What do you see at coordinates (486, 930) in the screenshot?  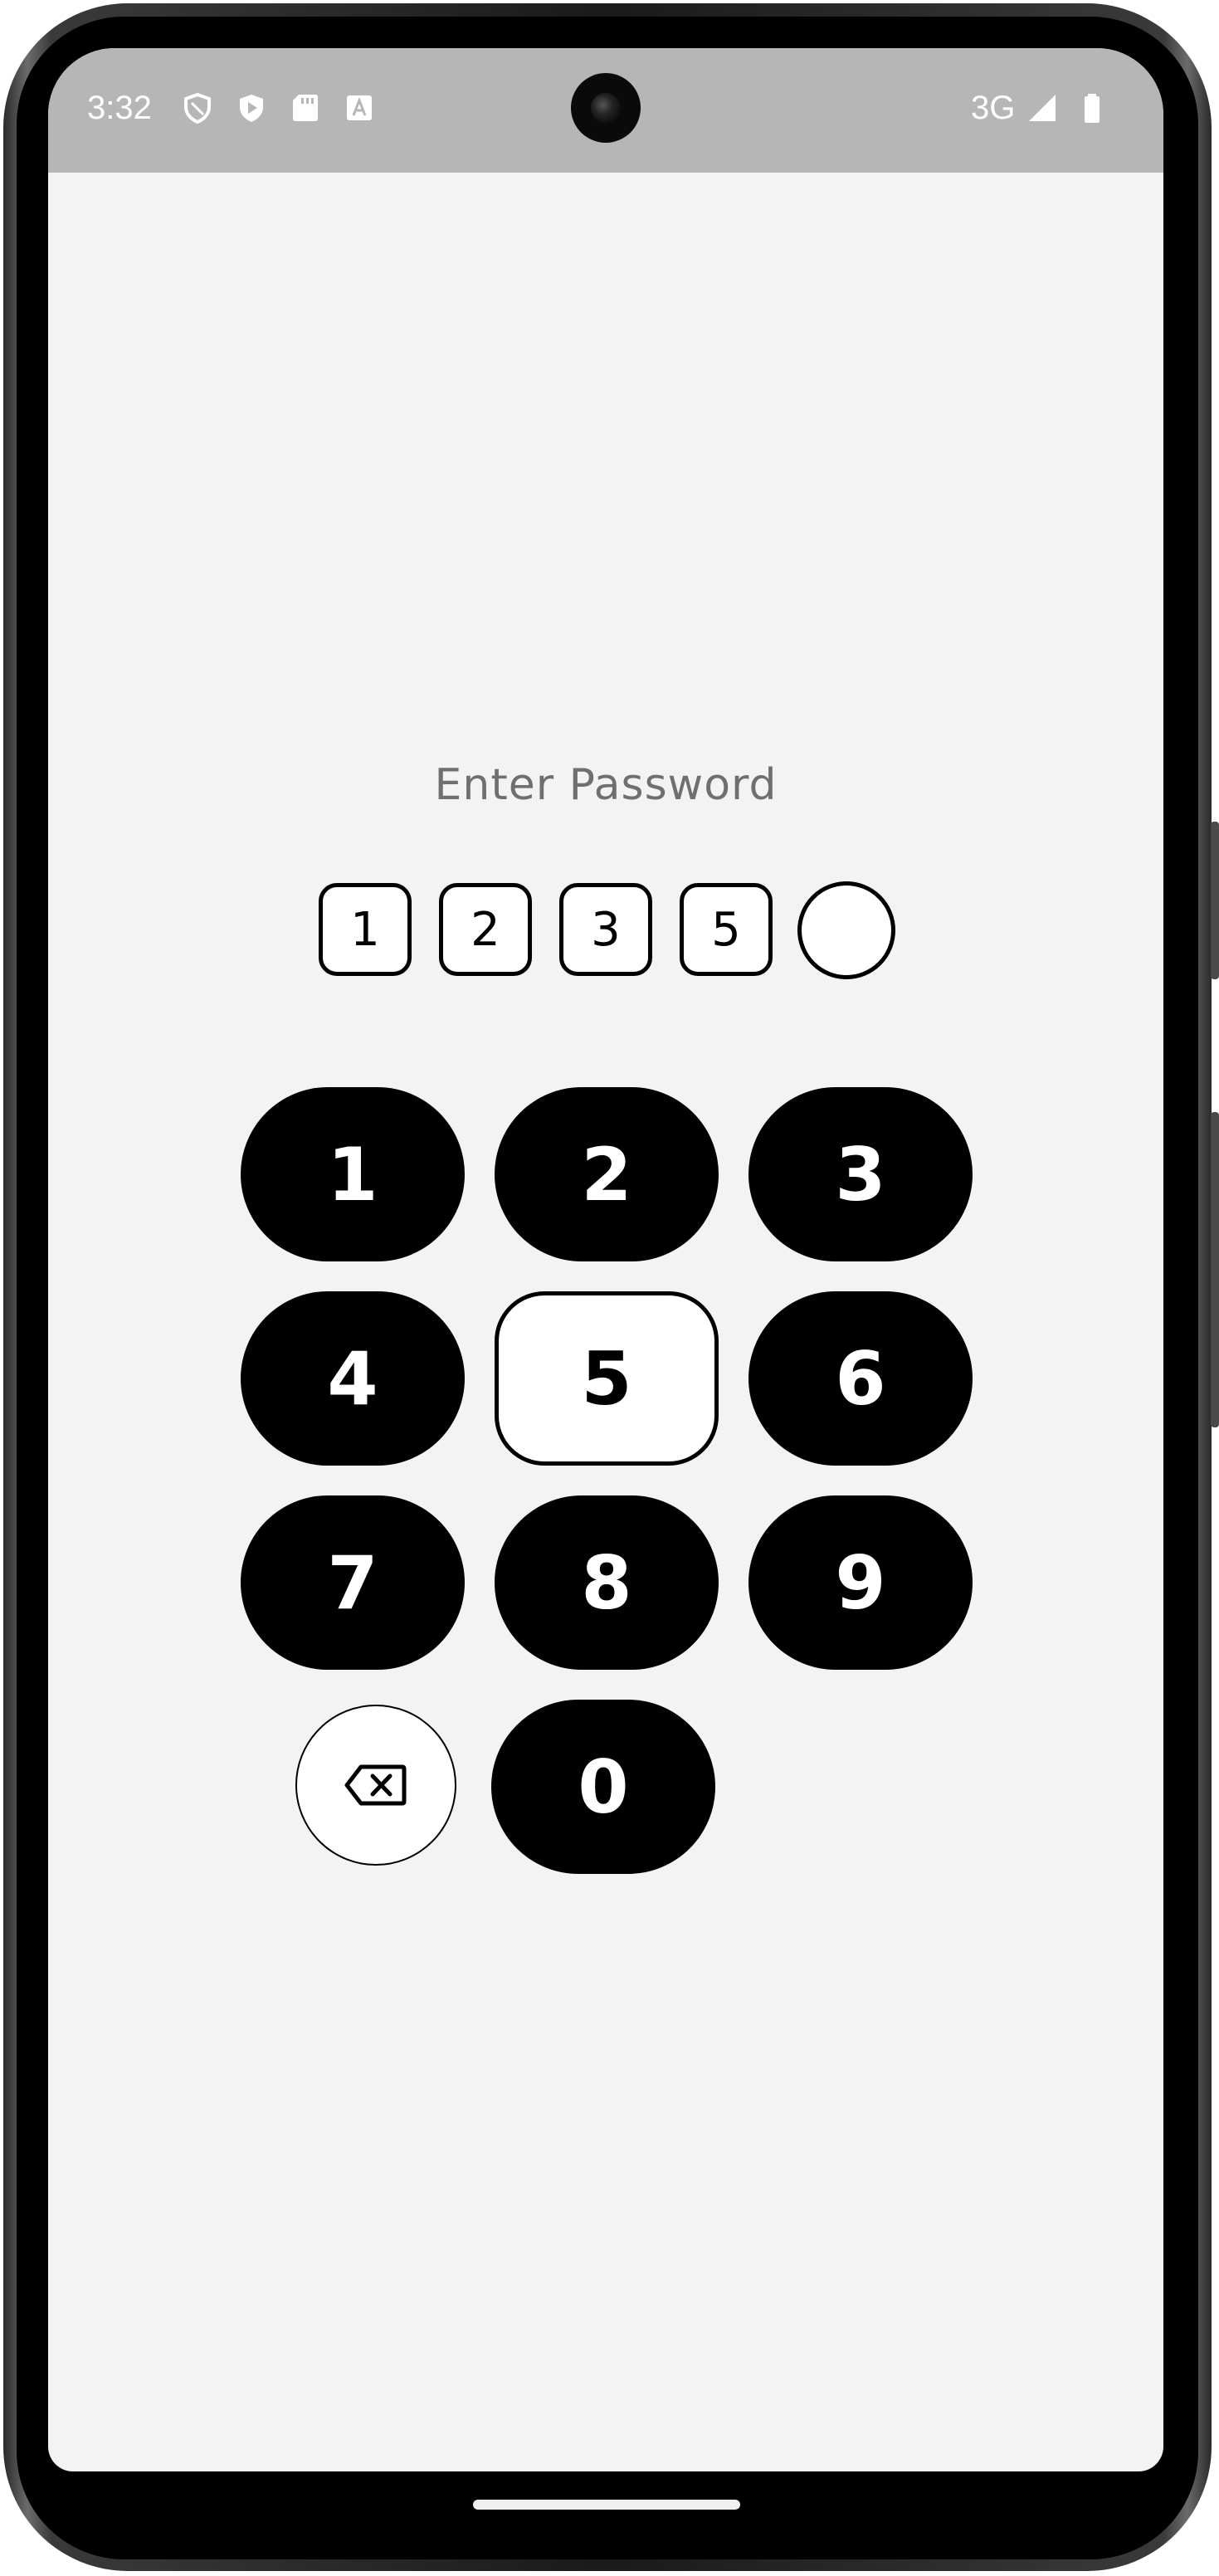 I see `pin-digit-2: 2` at bounding box center [486, 930].